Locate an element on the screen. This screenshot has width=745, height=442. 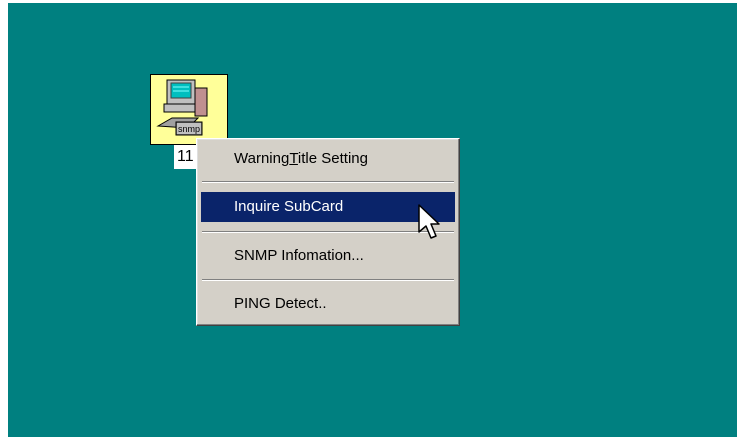
menu-item-warning-title-setting: WarningTitle Setting is located at coordinates (328, 159).